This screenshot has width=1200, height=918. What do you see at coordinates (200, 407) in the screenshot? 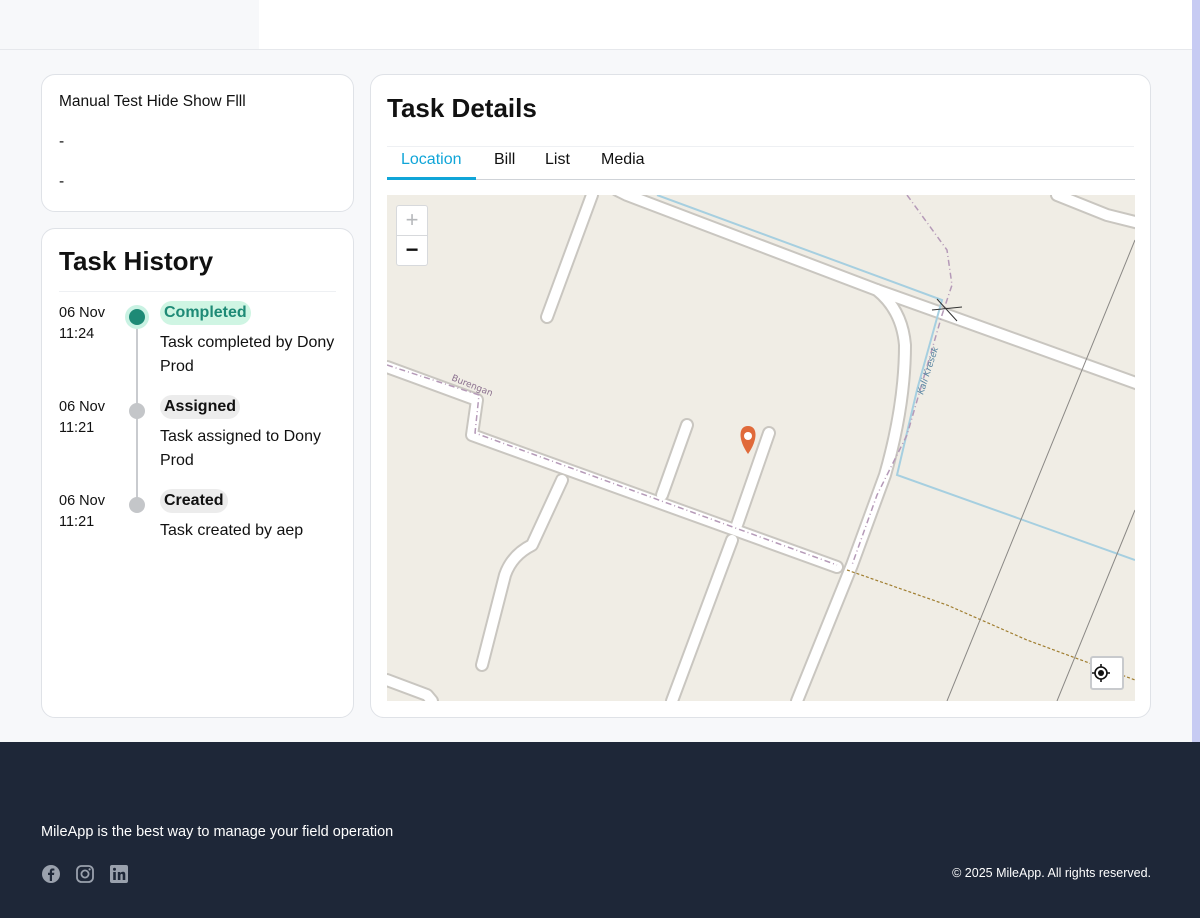
I see `status-badge: Assigned` at bounding box center [200, 407].